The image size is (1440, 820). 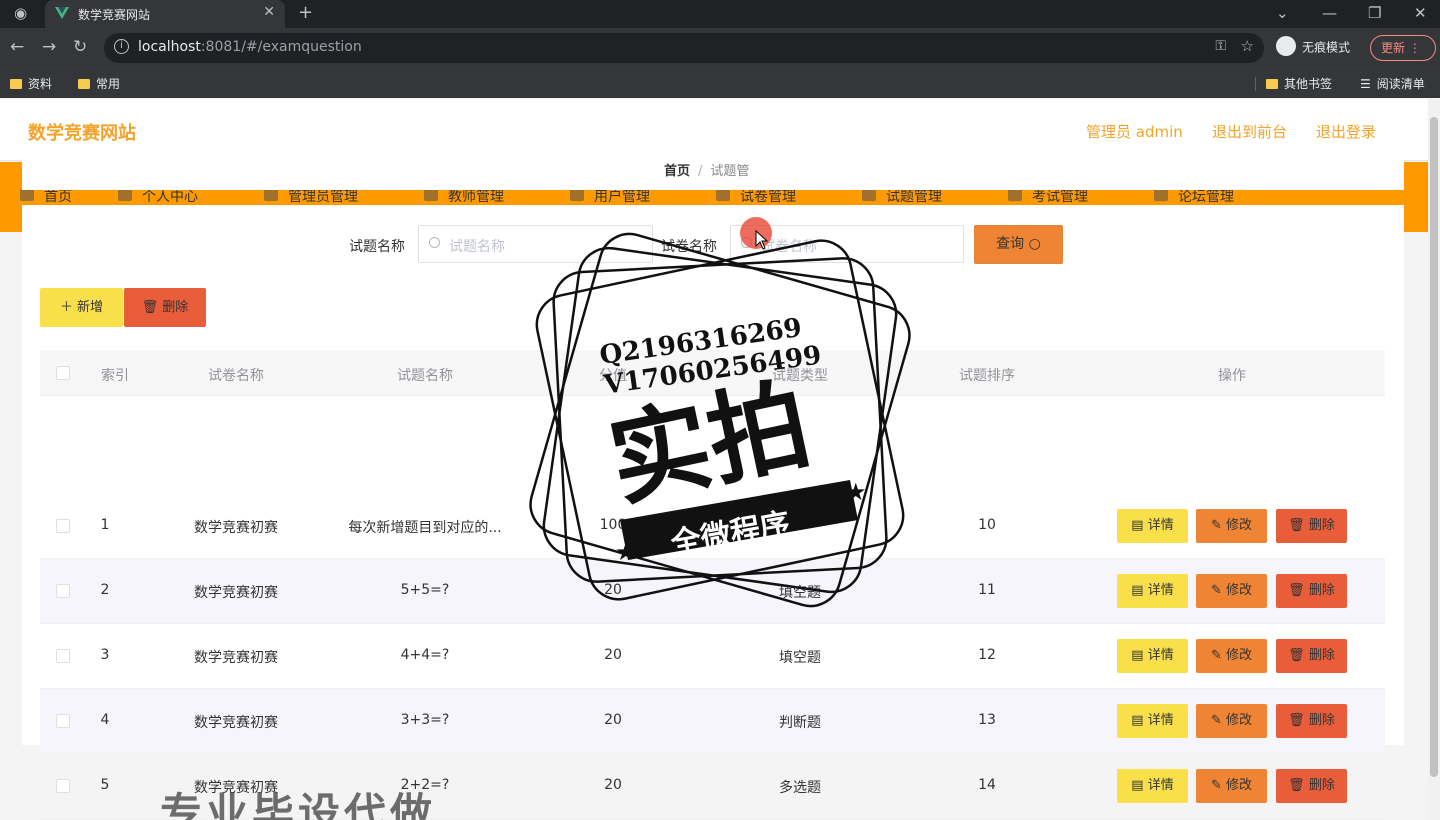 What do you see at coordinates (40, 84) in the screenshot?
I see `bookmark-label: 资料` at bounding box center [40, 84].